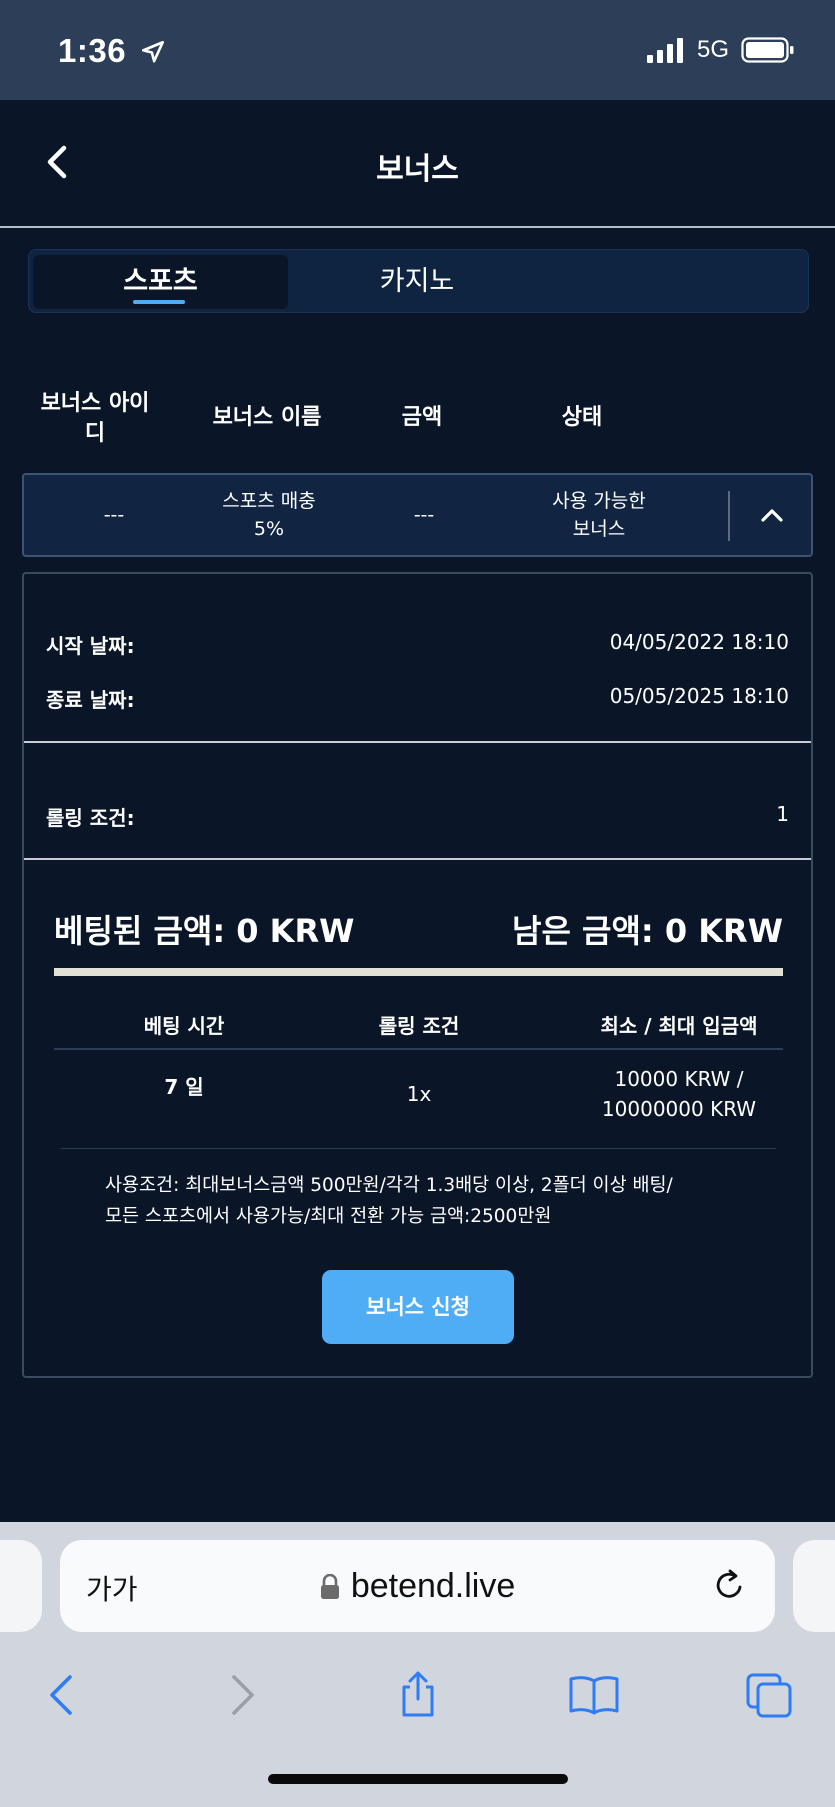 Image resolution: width=835 pixels, height=1807 pixels. I want to click on row-status: 사용 가능한 보너스, so click(599, 515).